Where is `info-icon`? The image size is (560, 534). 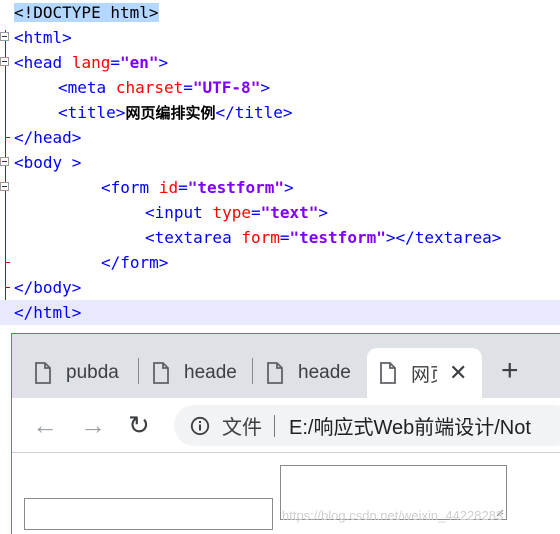 info-icon is located at coordinates (200, 426).